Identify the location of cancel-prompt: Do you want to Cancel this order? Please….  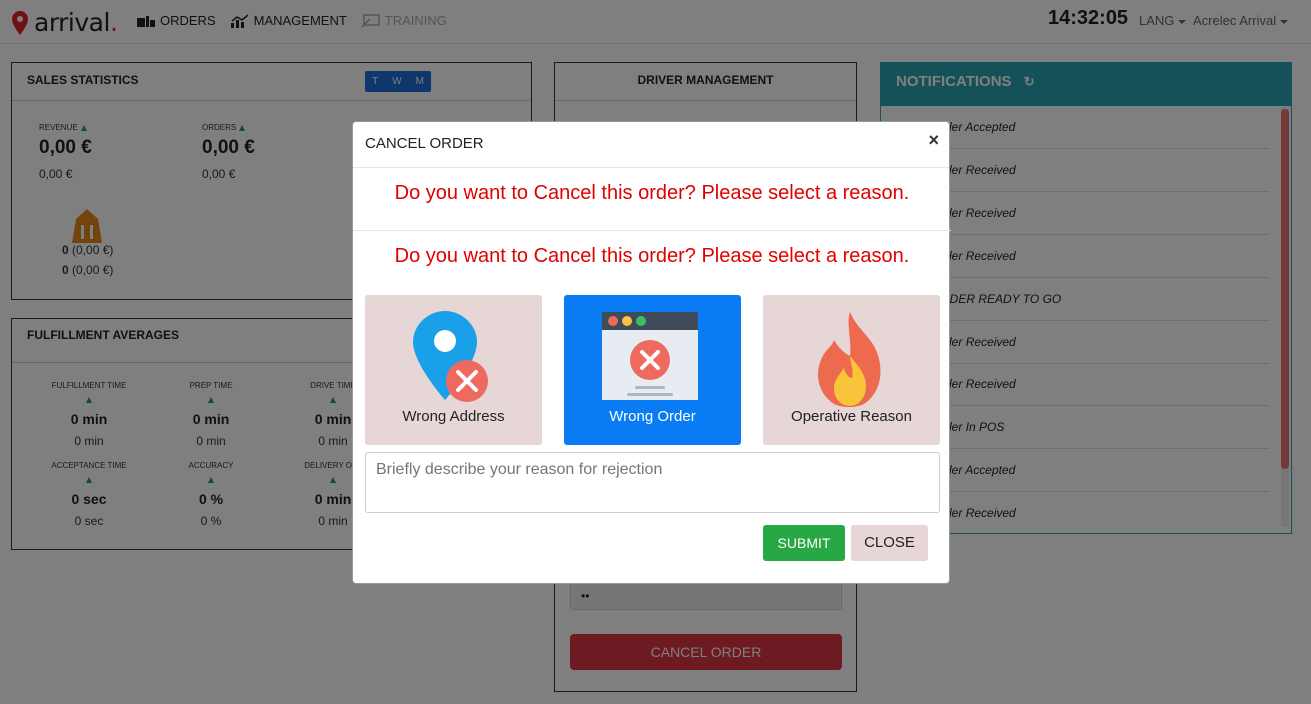
(652, 193).